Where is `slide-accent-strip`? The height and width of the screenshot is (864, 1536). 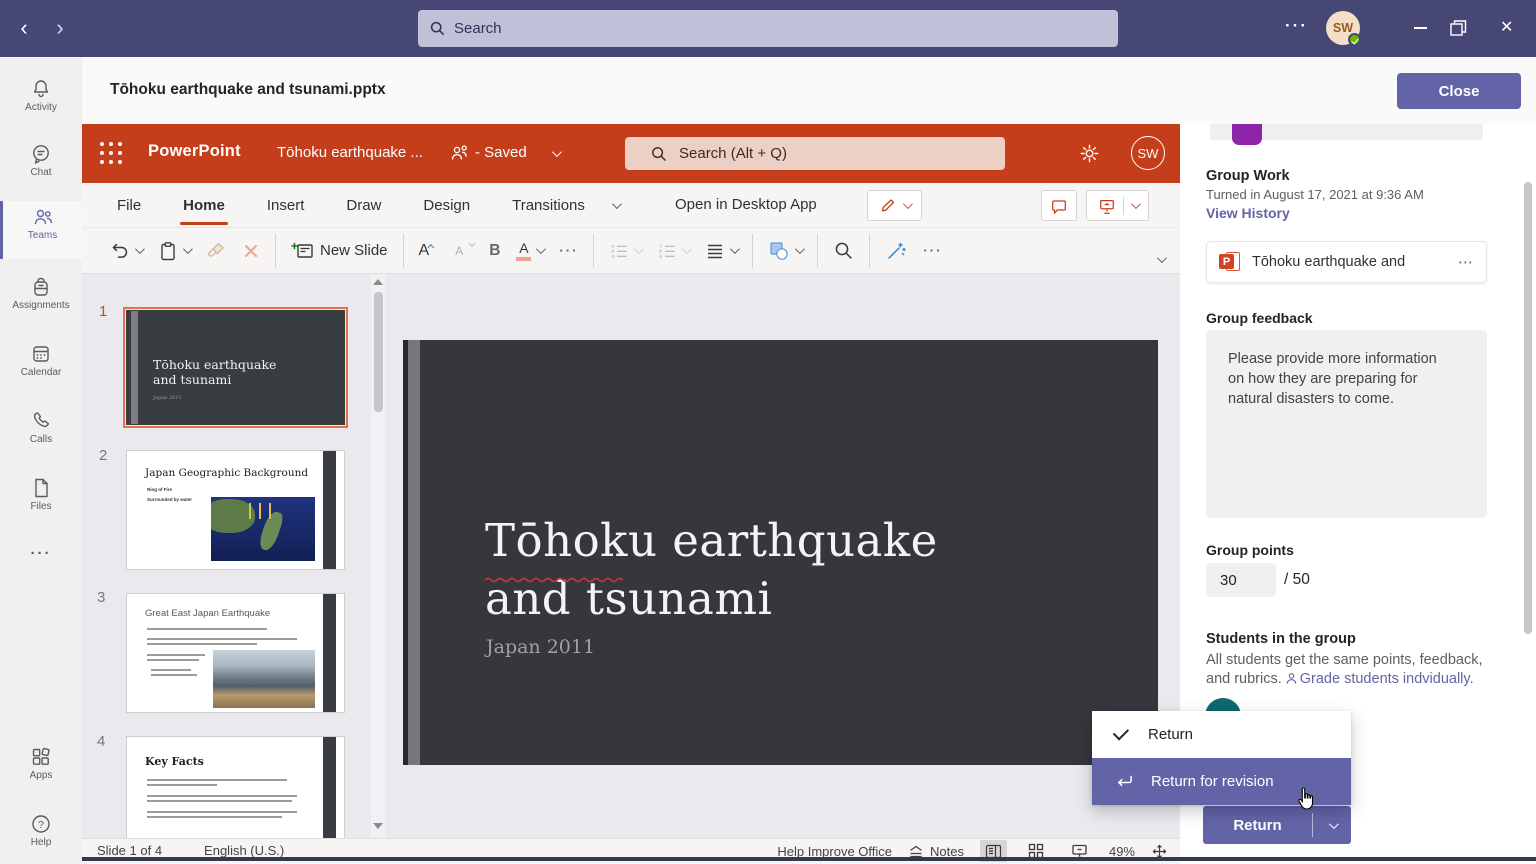
slide-accent-strip is located at coordinates (414, 552).